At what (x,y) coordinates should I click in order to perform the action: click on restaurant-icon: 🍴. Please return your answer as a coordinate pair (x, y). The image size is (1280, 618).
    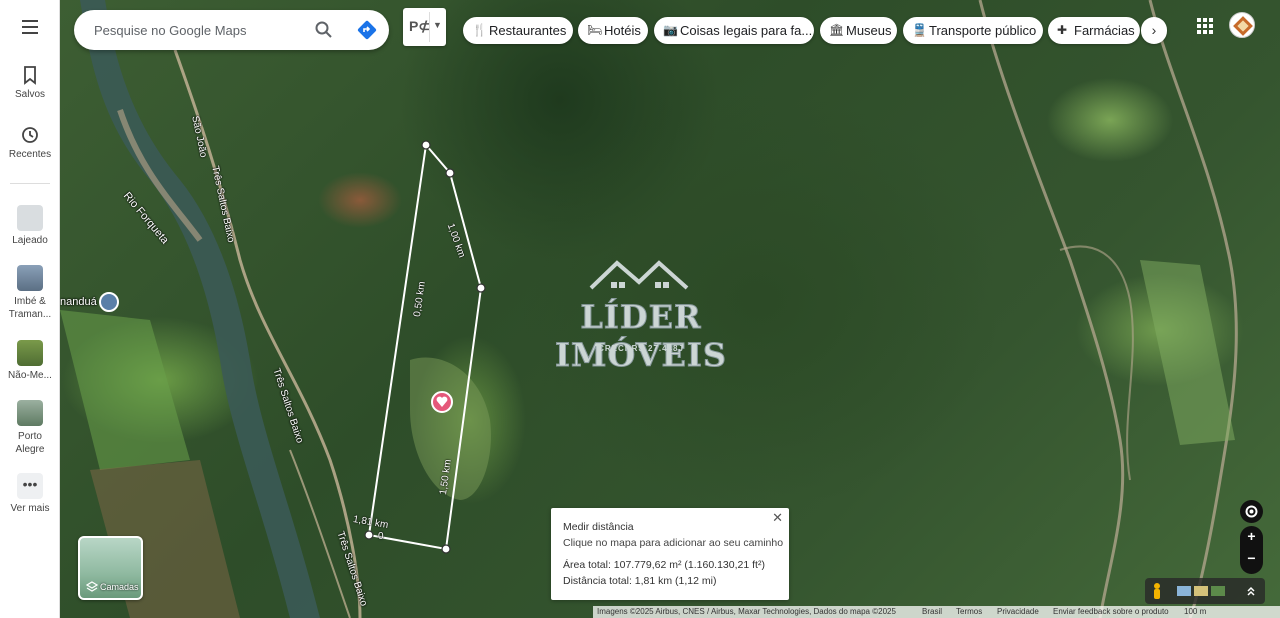
    Looking at the image, I should click on (479, 30).